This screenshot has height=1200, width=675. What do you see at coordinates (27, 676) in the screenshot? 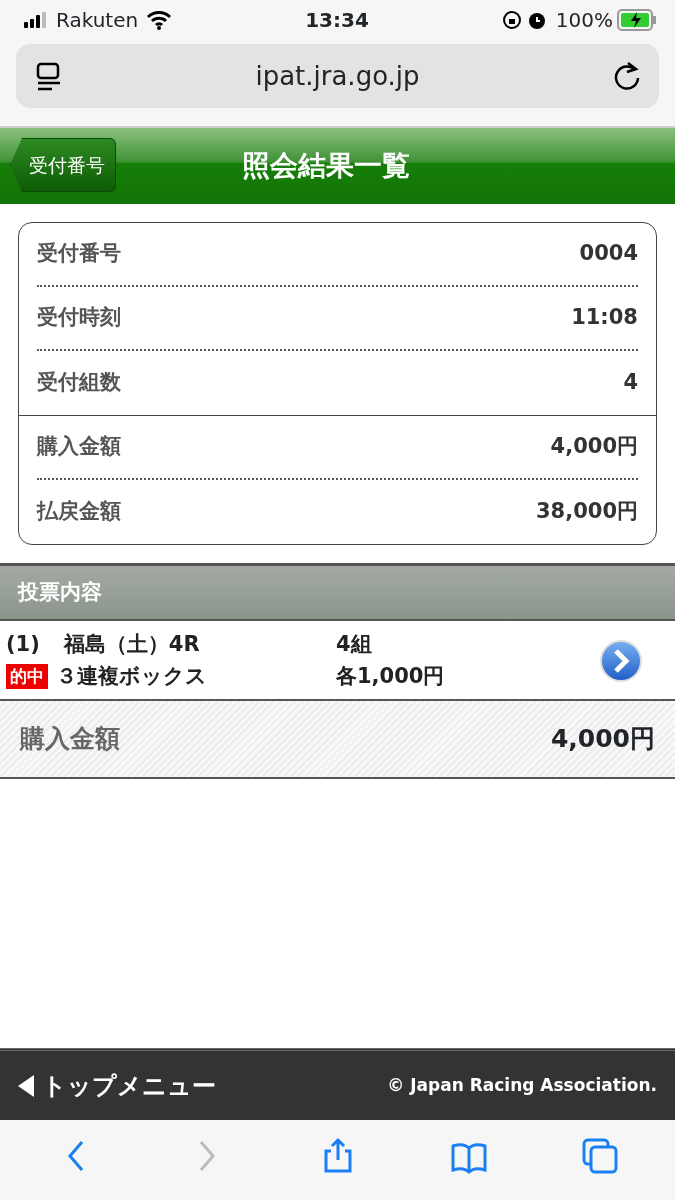
I see `hit-badge: 的中` at bounding box center [27, 676].